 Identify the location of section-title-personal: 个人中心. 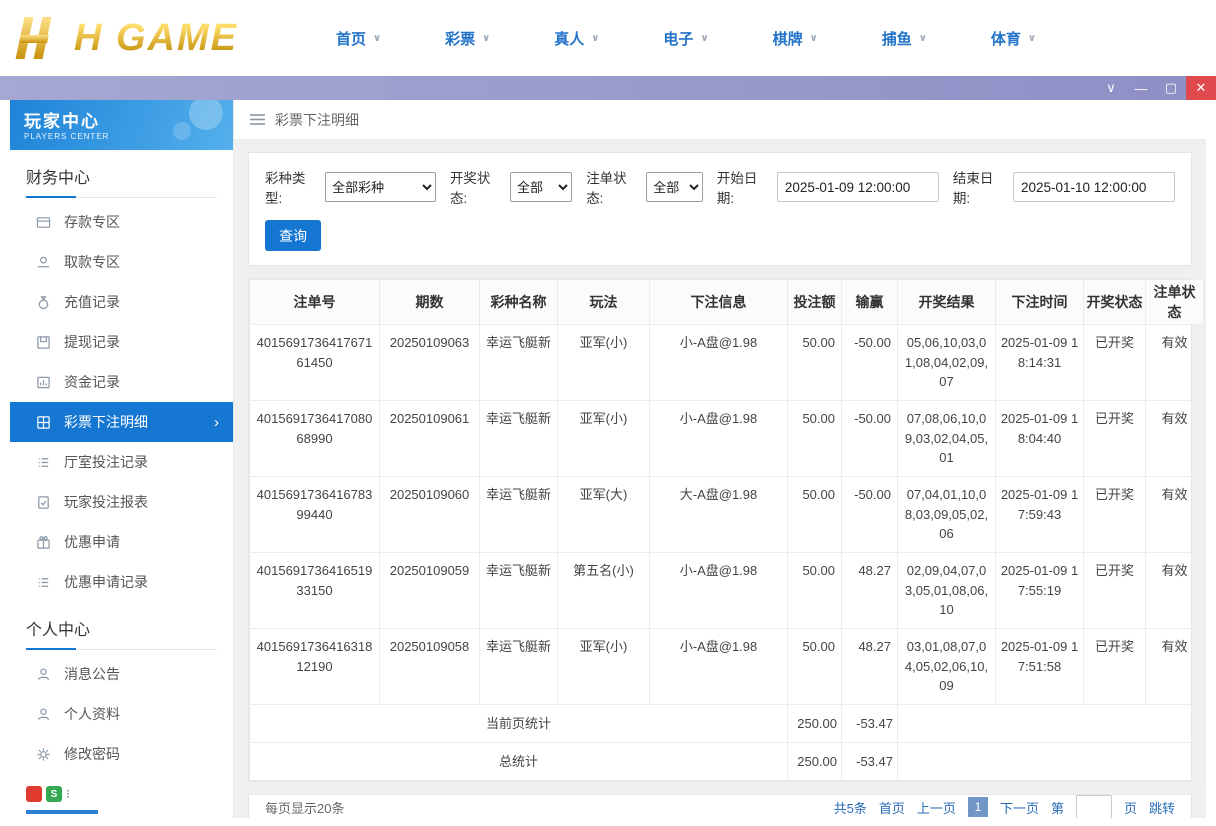
(121, 633).